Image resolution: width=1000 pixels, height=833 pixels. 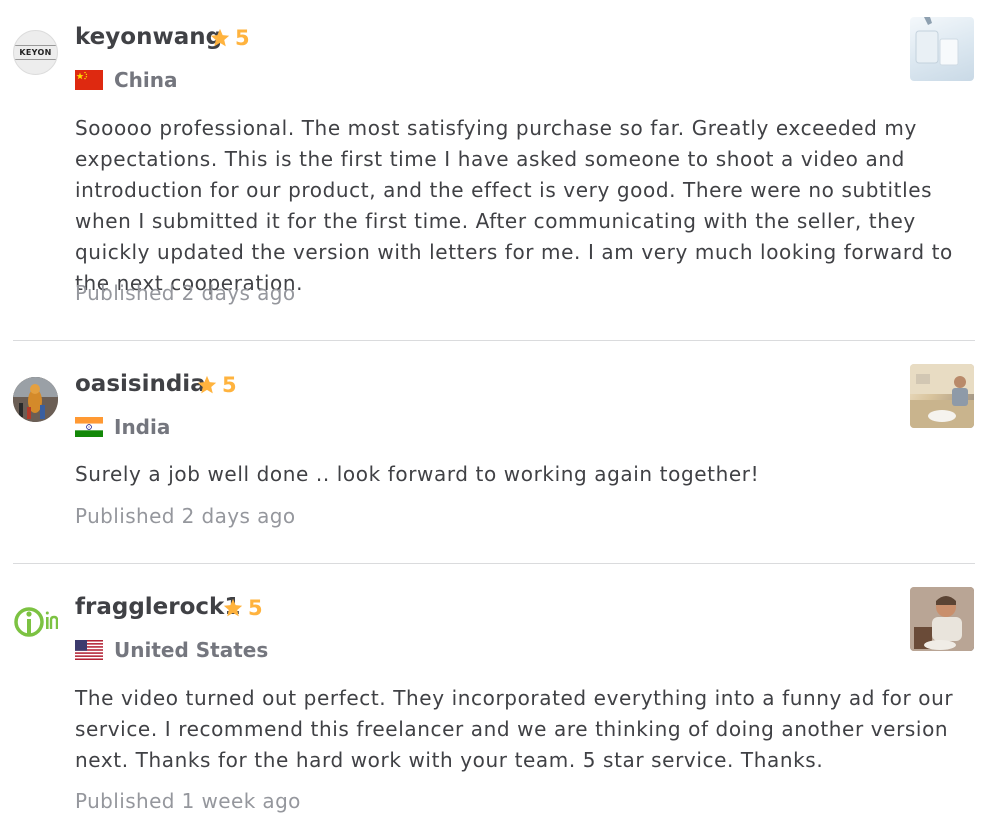 What do you see at coordinates (146, 80) in the screenshot?
I see `country-name: China` at bounding box center [146, 80].